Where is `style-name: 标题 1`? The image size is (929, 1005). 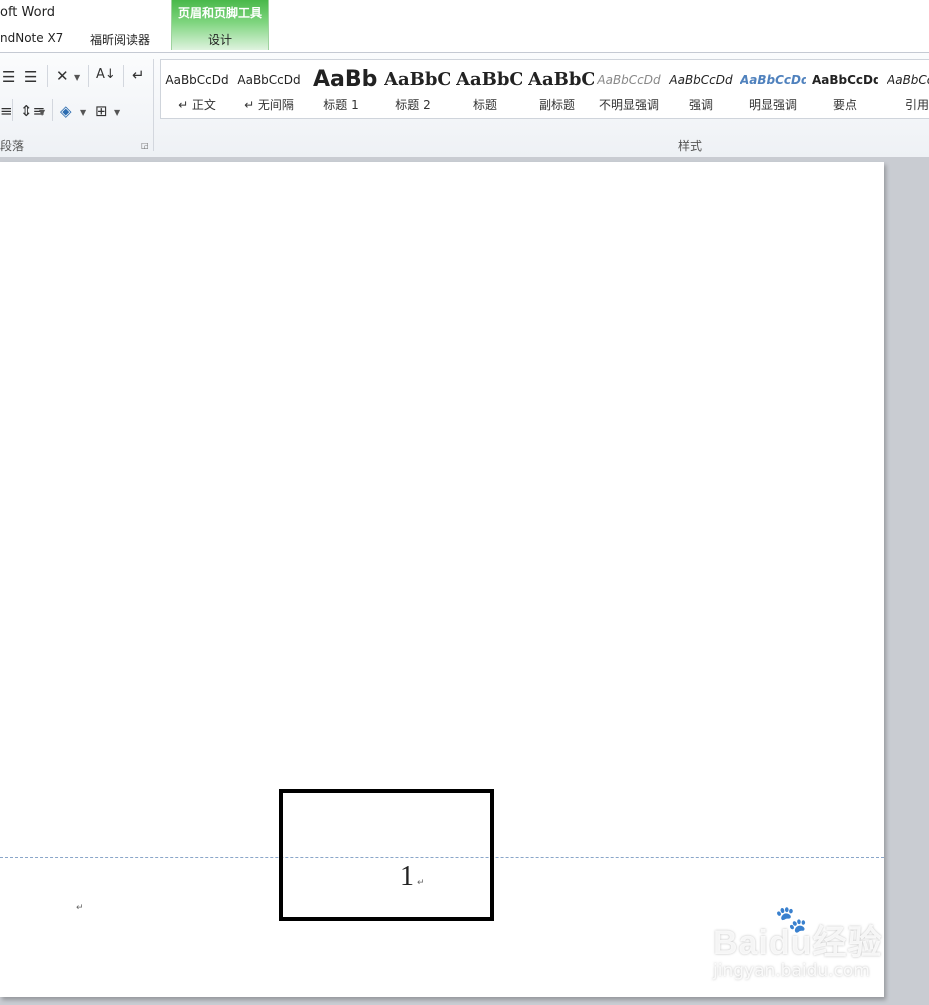 style-name: 标题 1 is located at coordinates (341, 105).